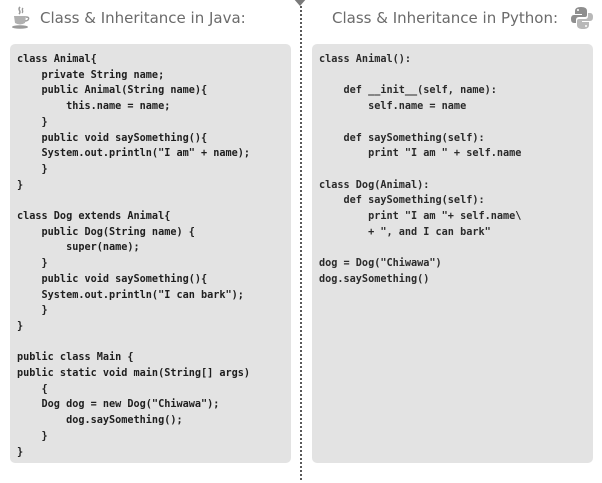  Describe the element at coordinates (21, 18) in the screenshot. I see `java-coffee-cup-icon` at that location.